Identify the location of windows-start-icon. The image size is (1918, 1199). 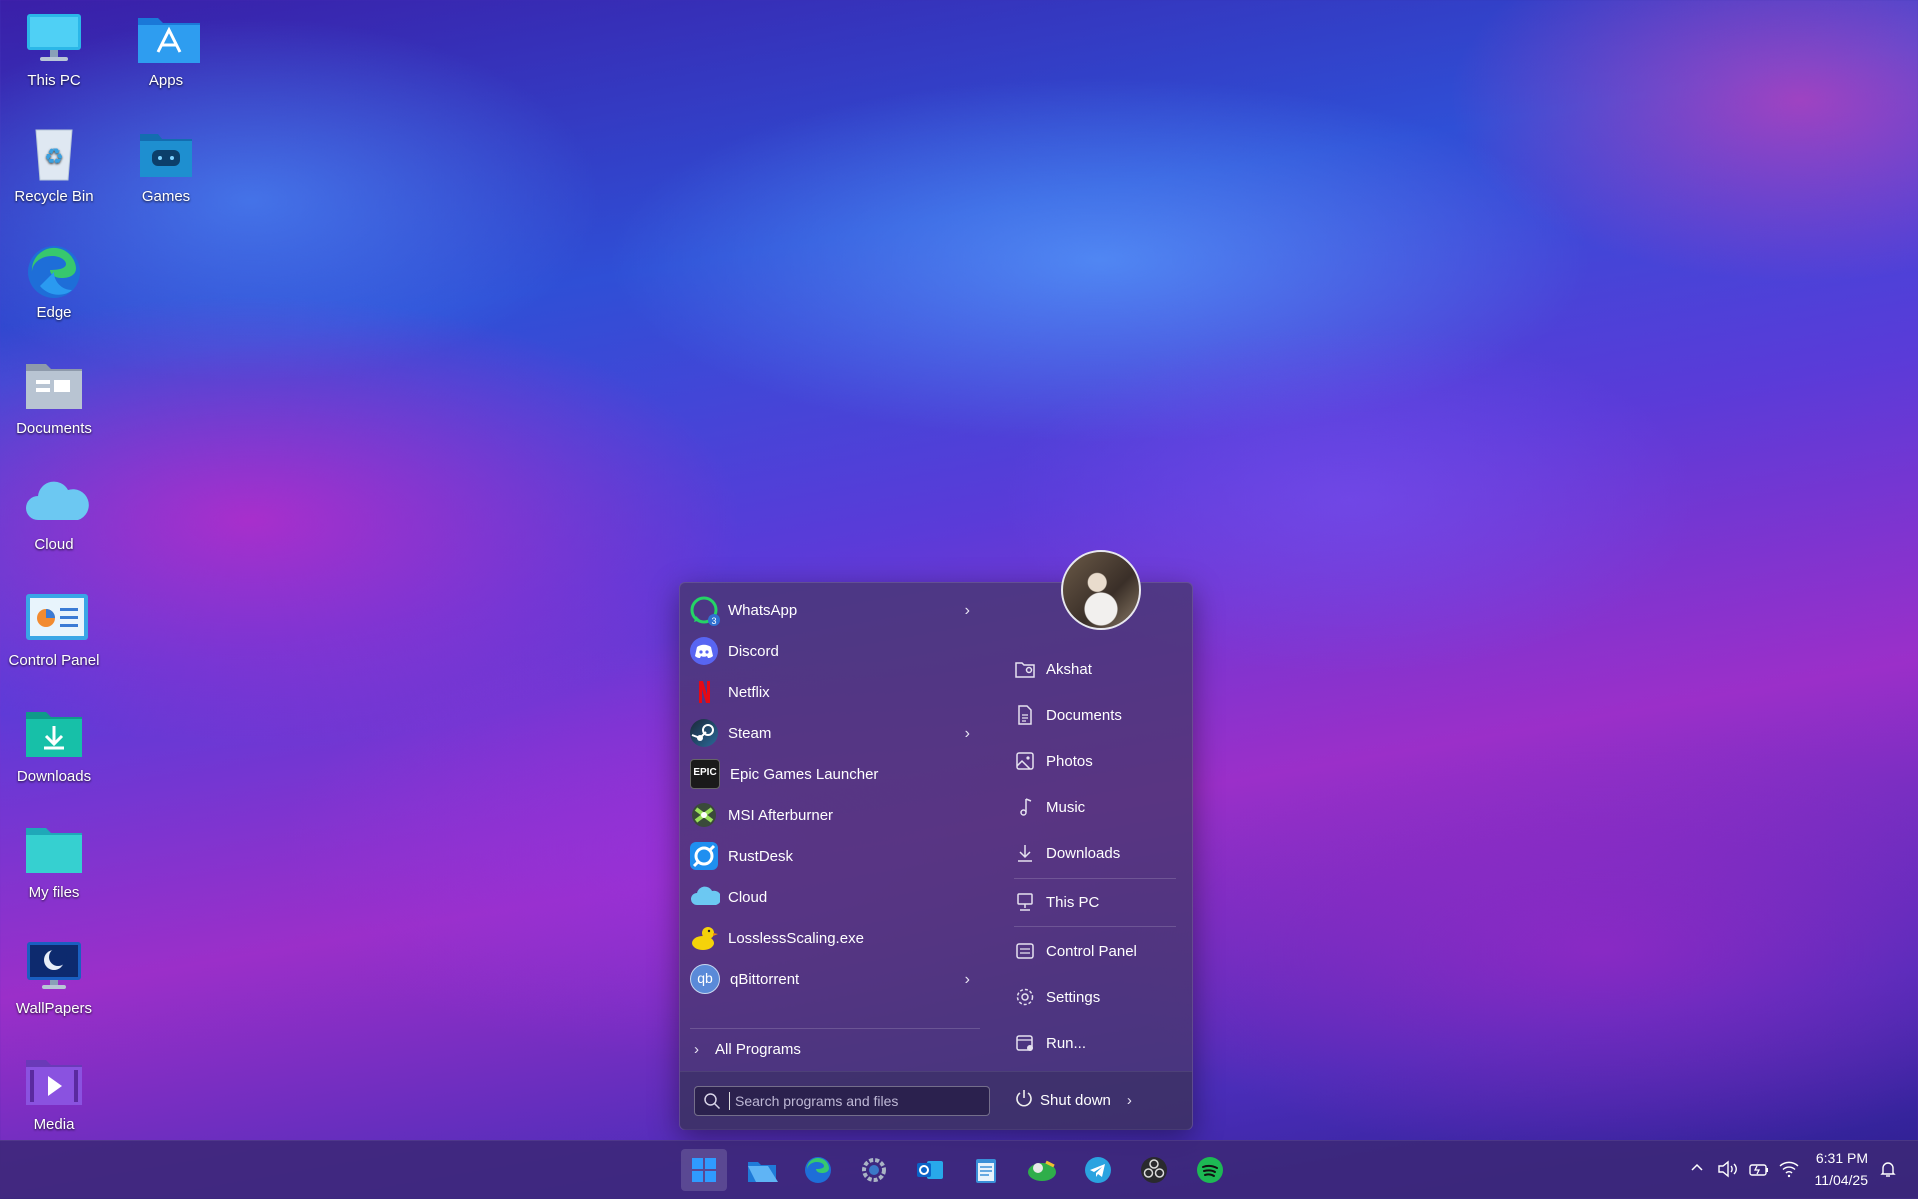
(704, 1170).